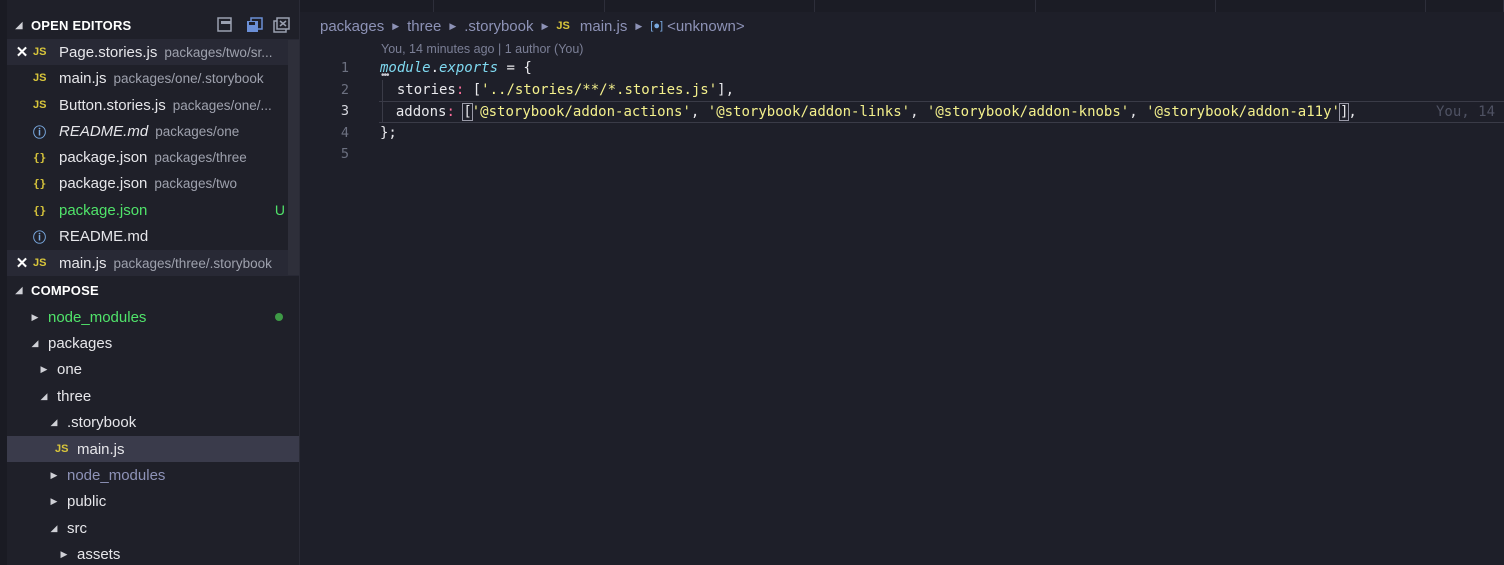 This screenshot has width=1504, height=565. Describe the element at coordinates (102, 422) in the screenshot. I see `tree-label: .storybook` at that location.